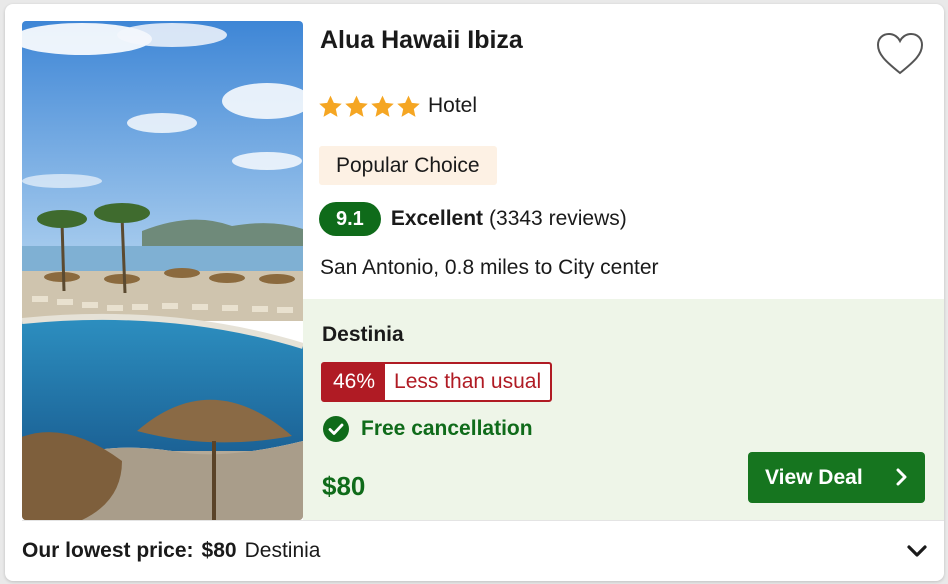 The width and height of the screenshot is (948, 584). Describe the element at coordinates (900, 54) in the screenshot. I see `favorite-heart-icon` at that location.